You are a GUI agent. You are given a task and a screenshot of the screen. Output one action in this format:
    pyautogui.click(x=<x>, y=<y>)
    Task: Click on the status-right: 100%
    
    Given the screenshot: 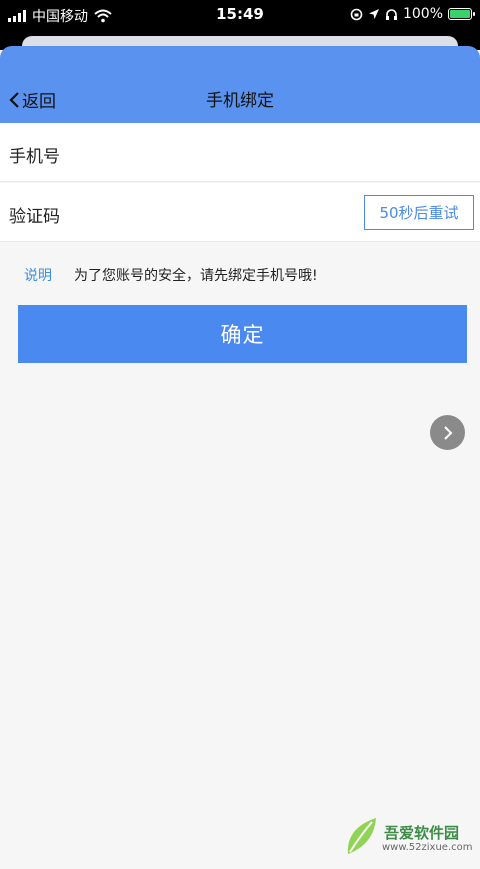 What is the action you would take?
    pyautogui.click(x=412, y=14)
    